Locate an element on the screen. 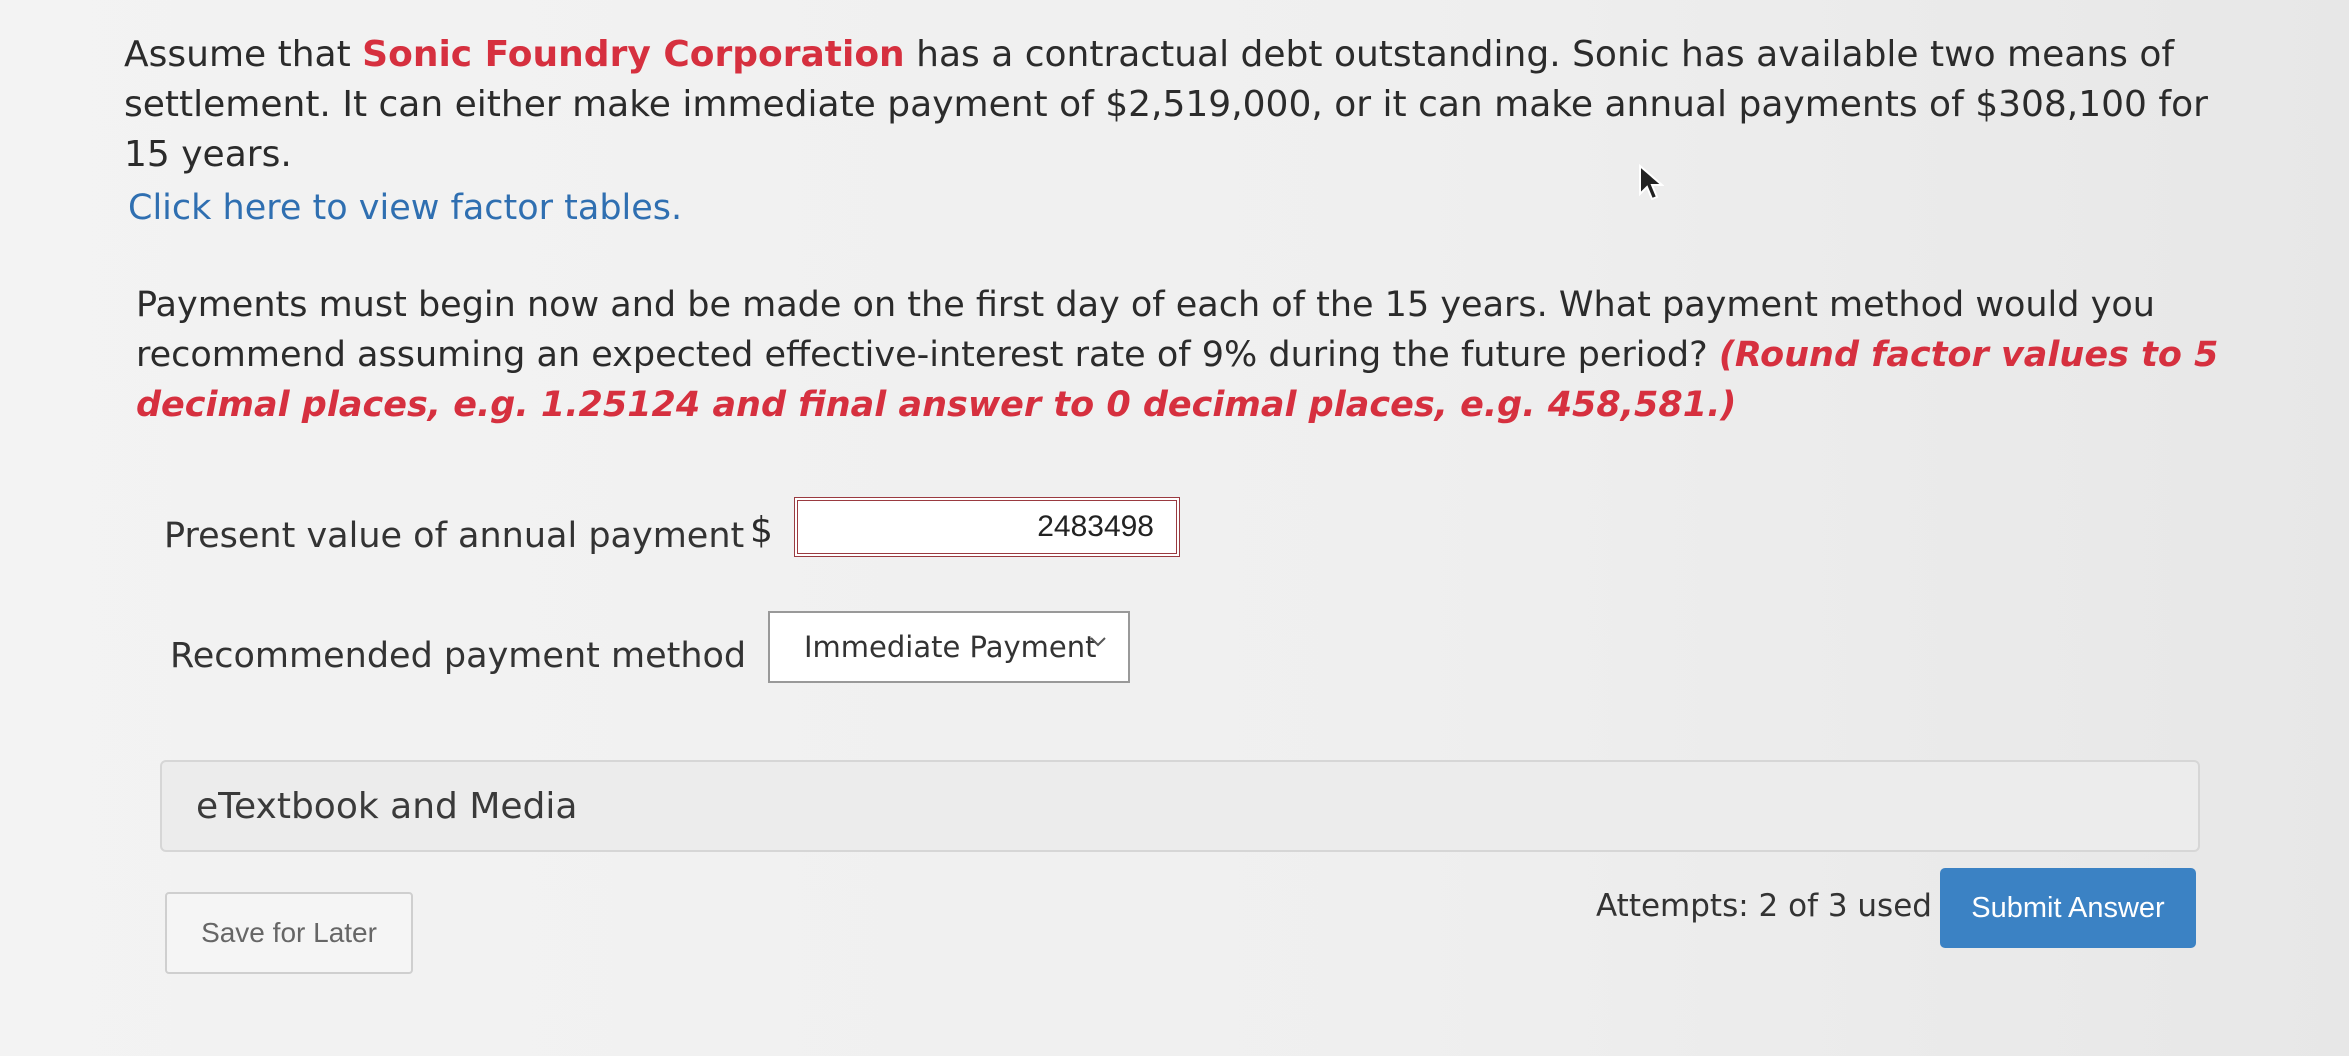 The height and width of the screenshot is (1056, 2349). present-value-label: Present value of annual payment is located at coordinates (454, 536).